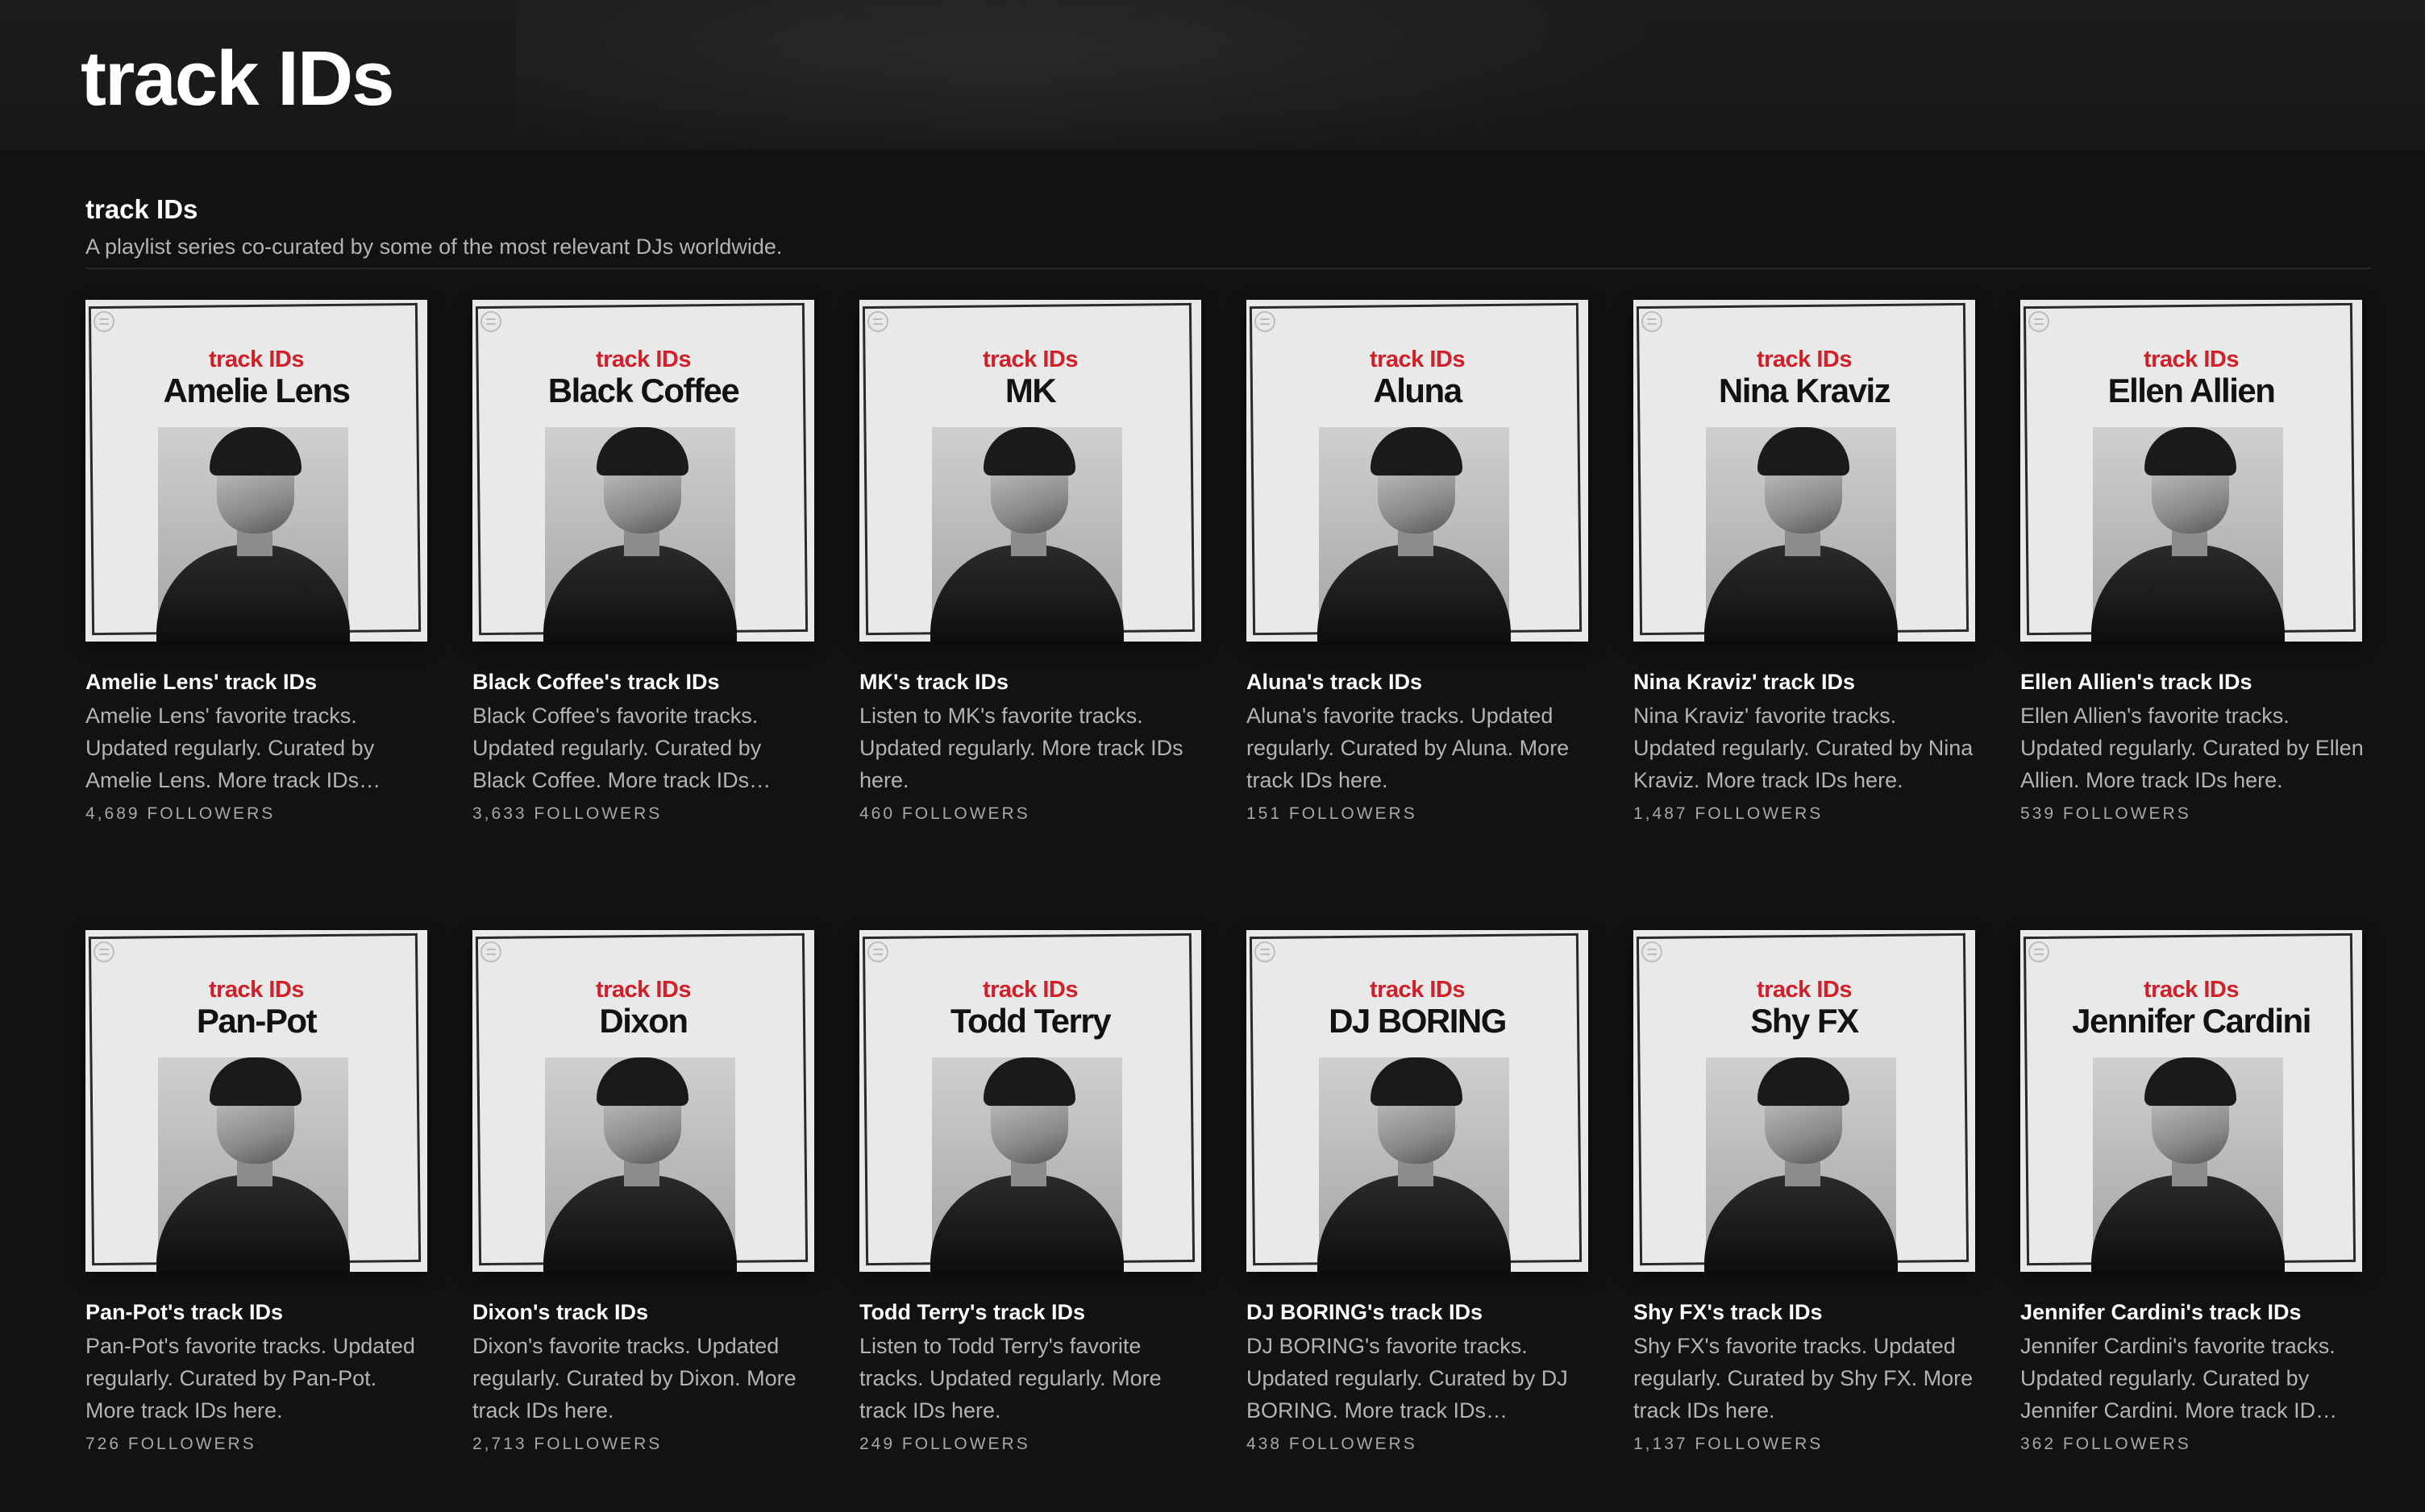 The width and height of the screenshot is (2425, 1512). I want to click on playlist-cover: track IDs Black Coffee, so click(643, 471).